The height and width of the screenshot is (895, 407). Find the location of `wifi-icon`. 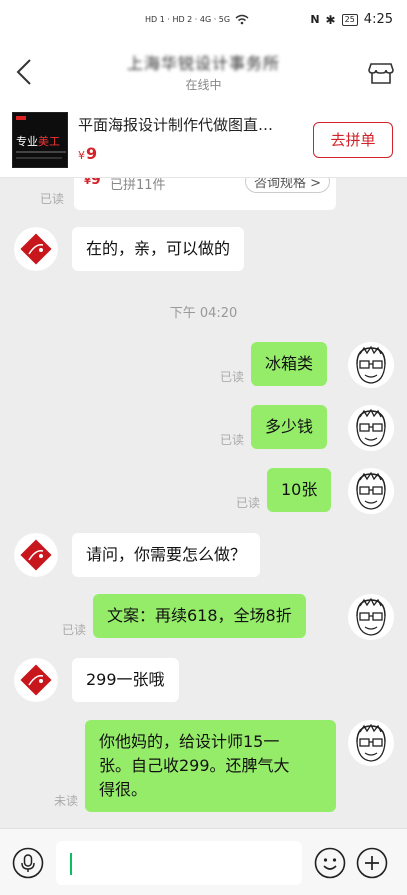

wifi-icon is located at coordinates (242, 19).